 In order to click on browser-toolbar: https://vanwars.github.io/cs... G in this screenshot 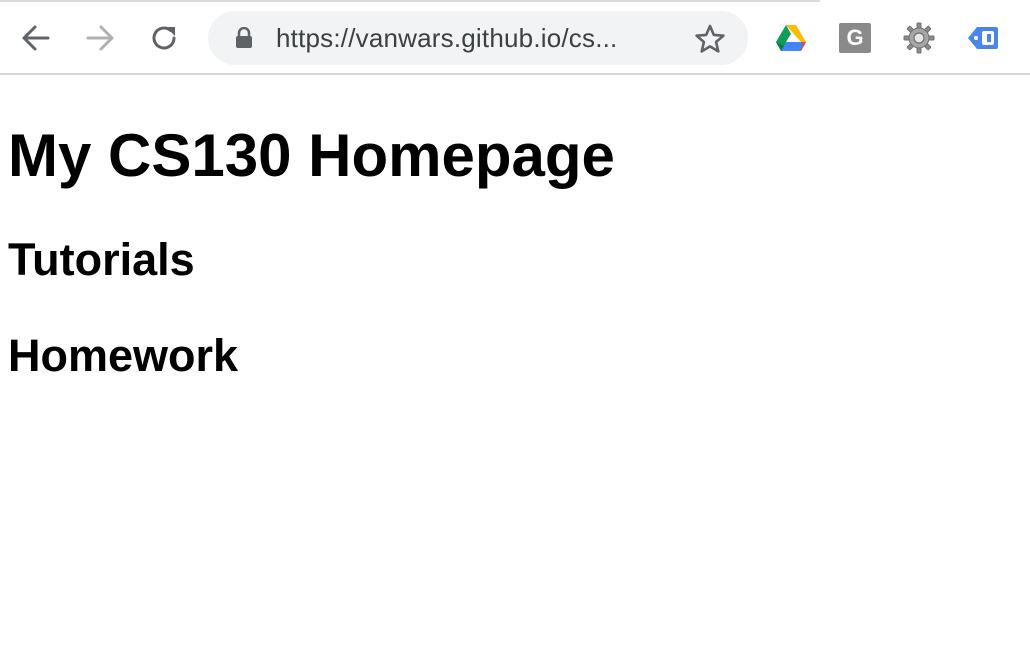, I will do `click(515, 37)`.